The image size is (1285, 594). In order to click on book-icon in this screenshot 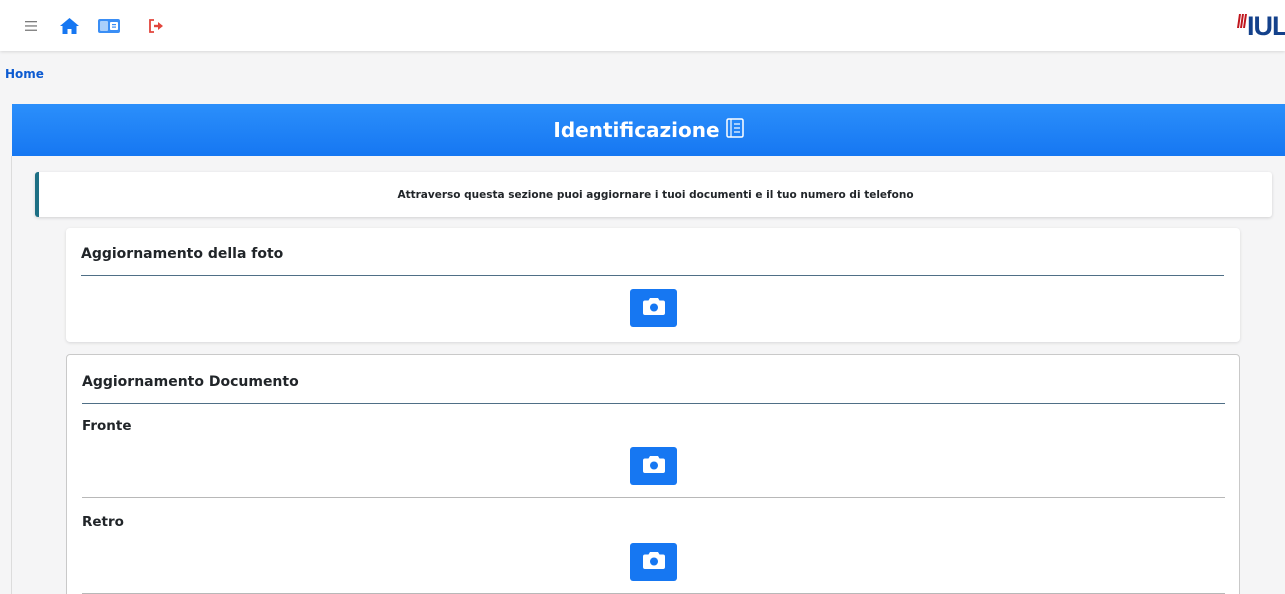, I will do `click(734, 130)`.